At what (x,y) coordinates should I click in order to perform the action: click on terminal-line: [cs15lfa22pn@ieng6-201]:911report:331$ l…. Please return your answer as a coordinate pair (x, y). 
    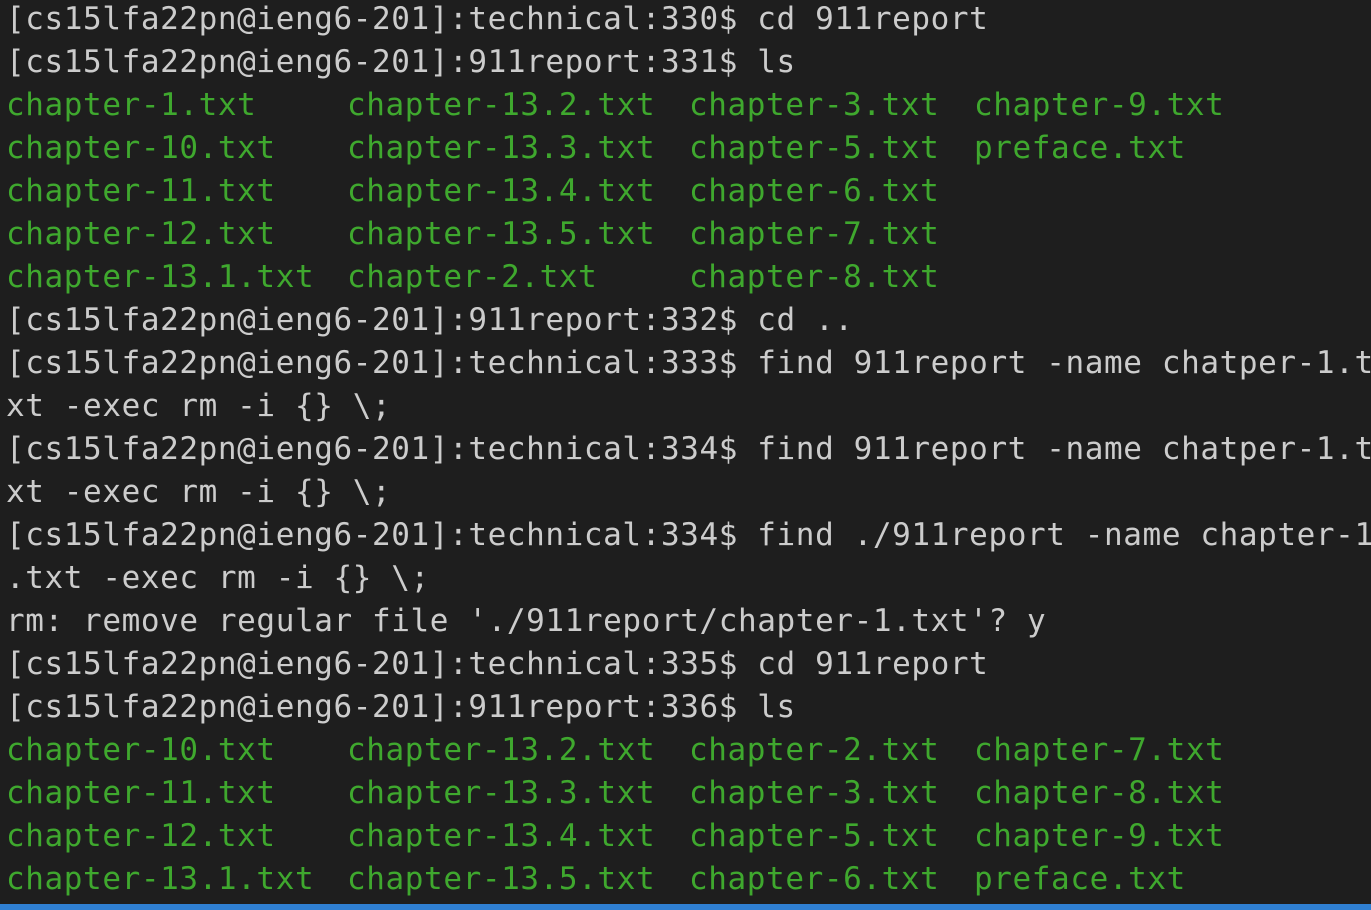
    Looking at the image, I should click on (401, 62).